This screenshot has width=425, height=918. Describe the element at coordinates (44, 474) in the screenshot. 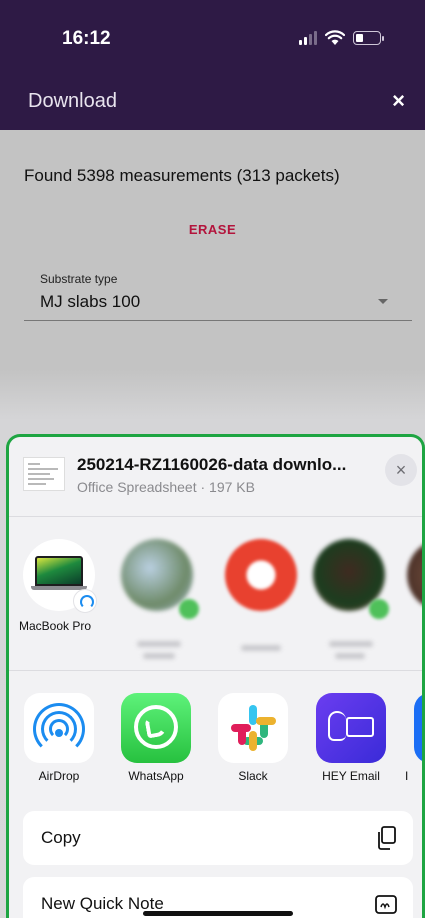

I see `file-thumbnail` at that location.